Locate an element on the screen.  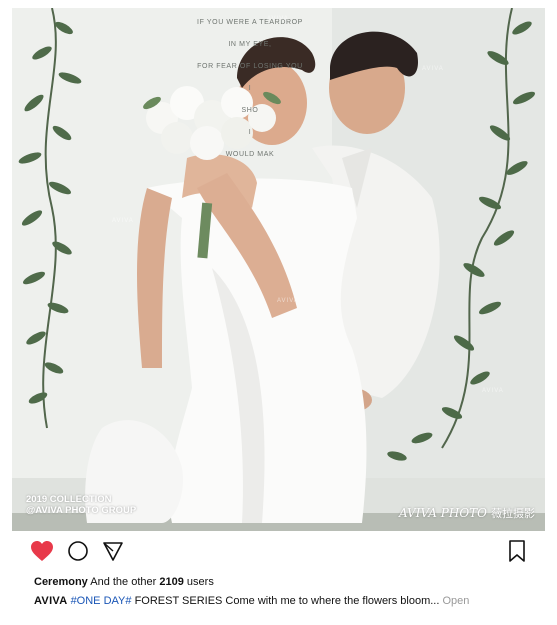
comment-icon is located at coordinates (78, 551).